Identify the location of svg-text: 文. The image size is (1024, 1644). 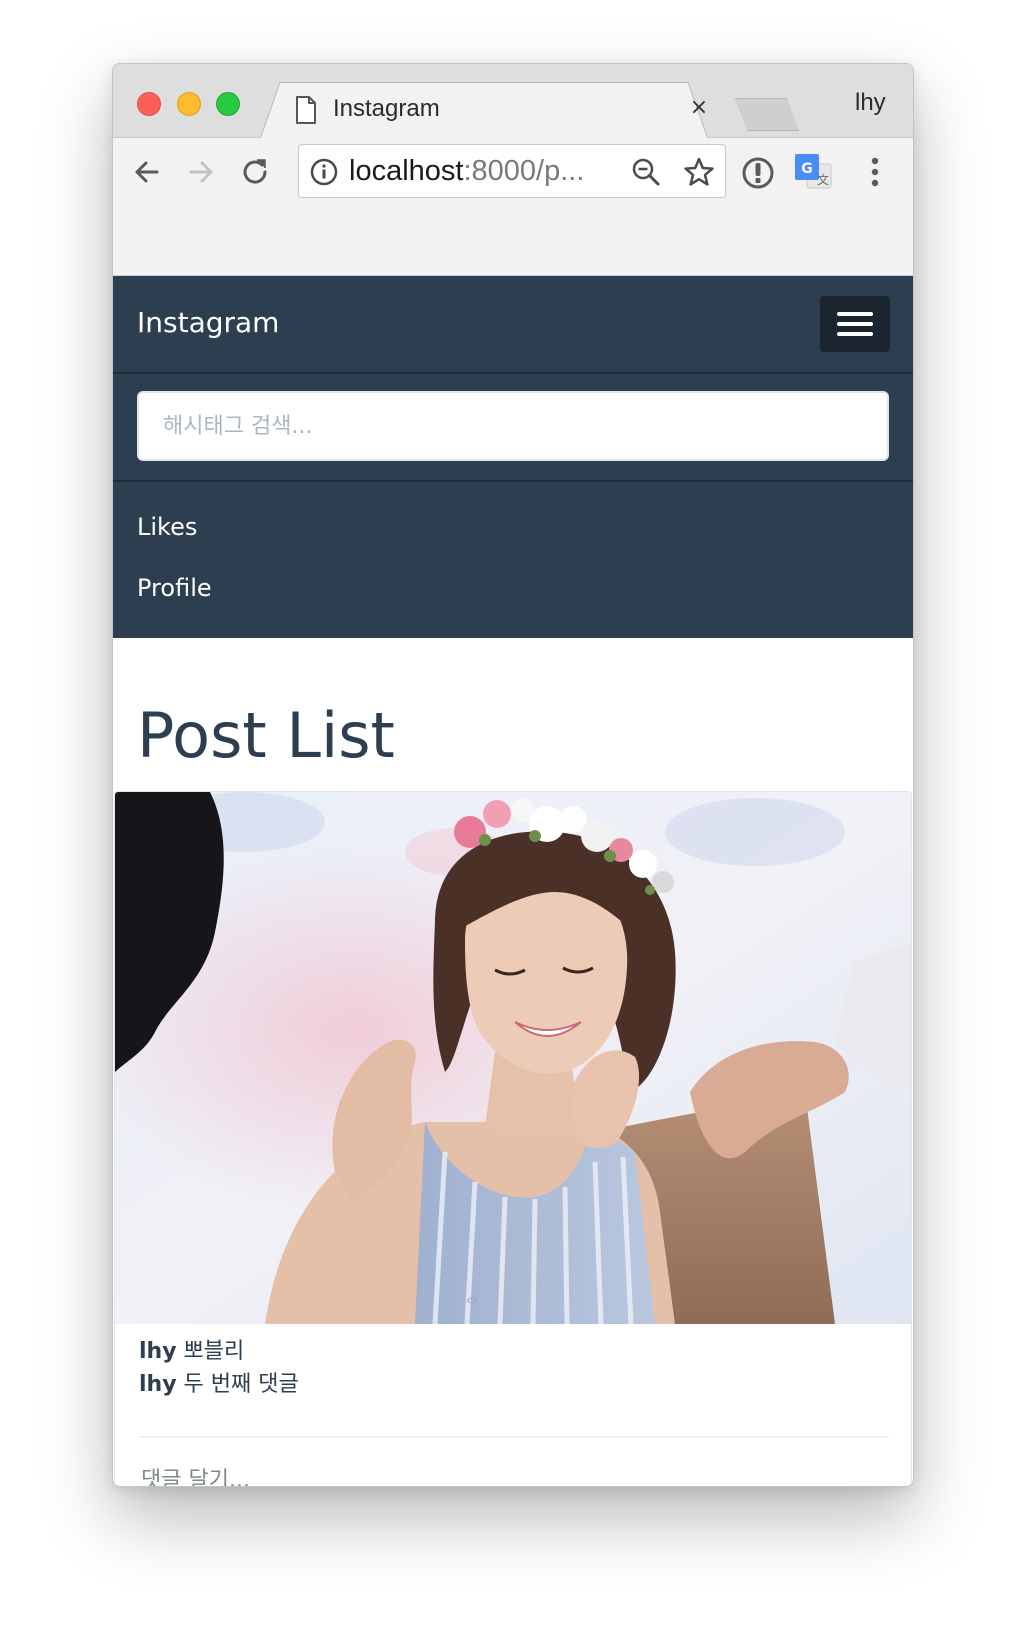
(823, 179).